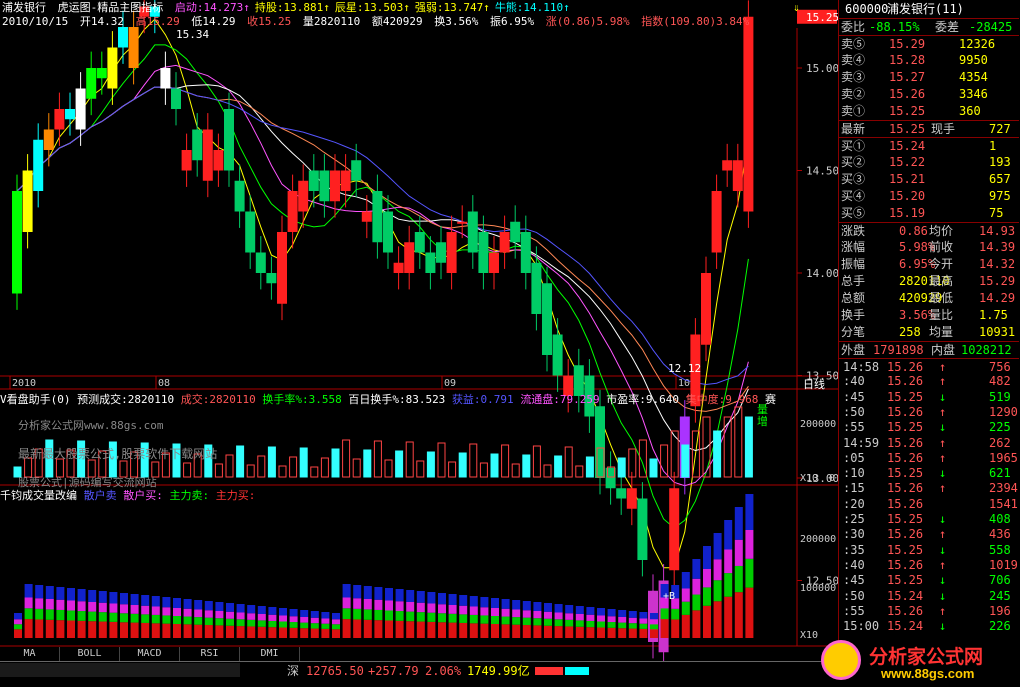 The image size is (1020, 687). Describe the element at coordinates (30, 654) in the screenshot. I see `tab-ma: MA` at that location.